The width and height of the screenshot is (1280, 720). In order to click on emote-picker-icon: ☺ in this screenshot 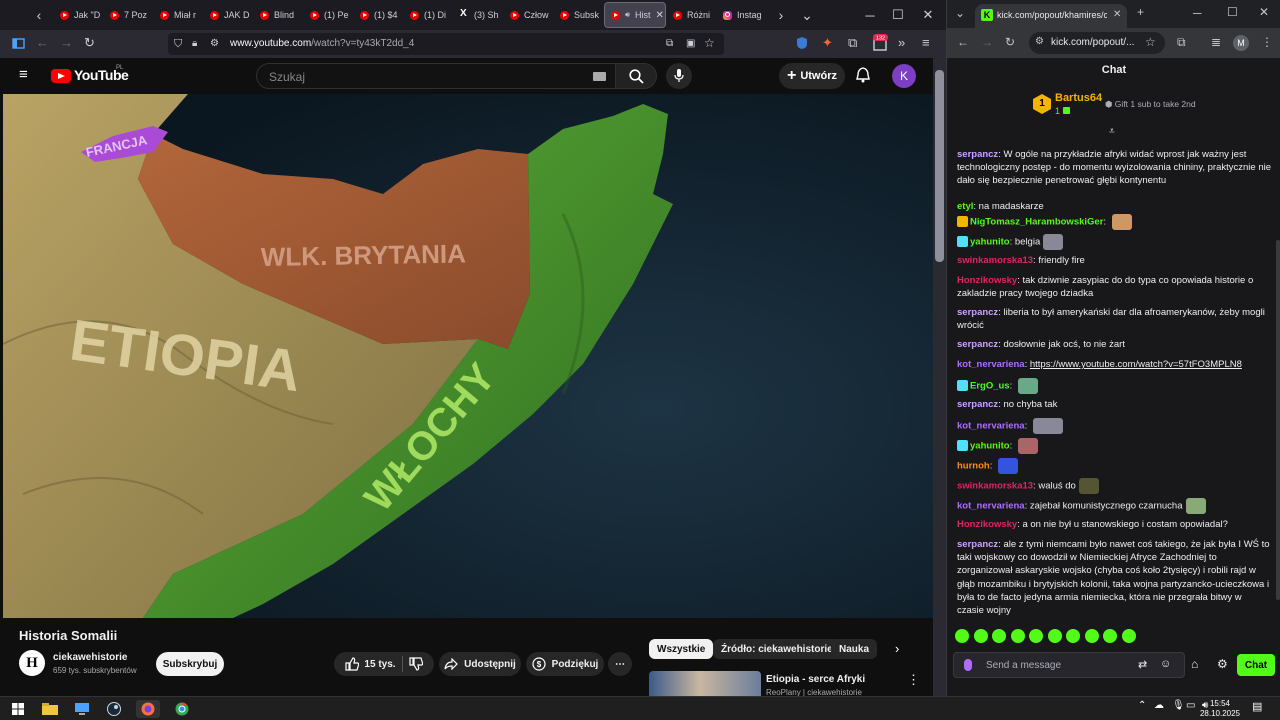, I will do `click(1165, 664)`.